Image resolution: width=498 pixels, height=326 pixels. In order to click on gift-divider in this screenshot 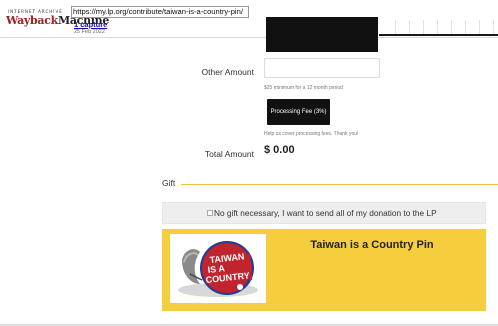, I will do `click(339, 184)`.